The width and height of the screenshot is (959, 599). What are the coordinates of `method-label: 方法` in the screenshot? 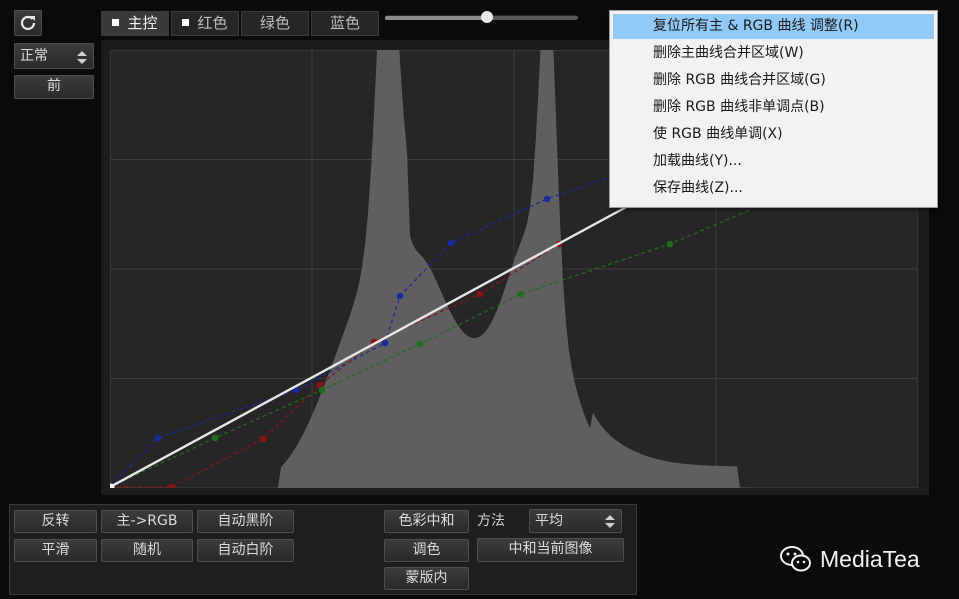 It's located at (491, 521).